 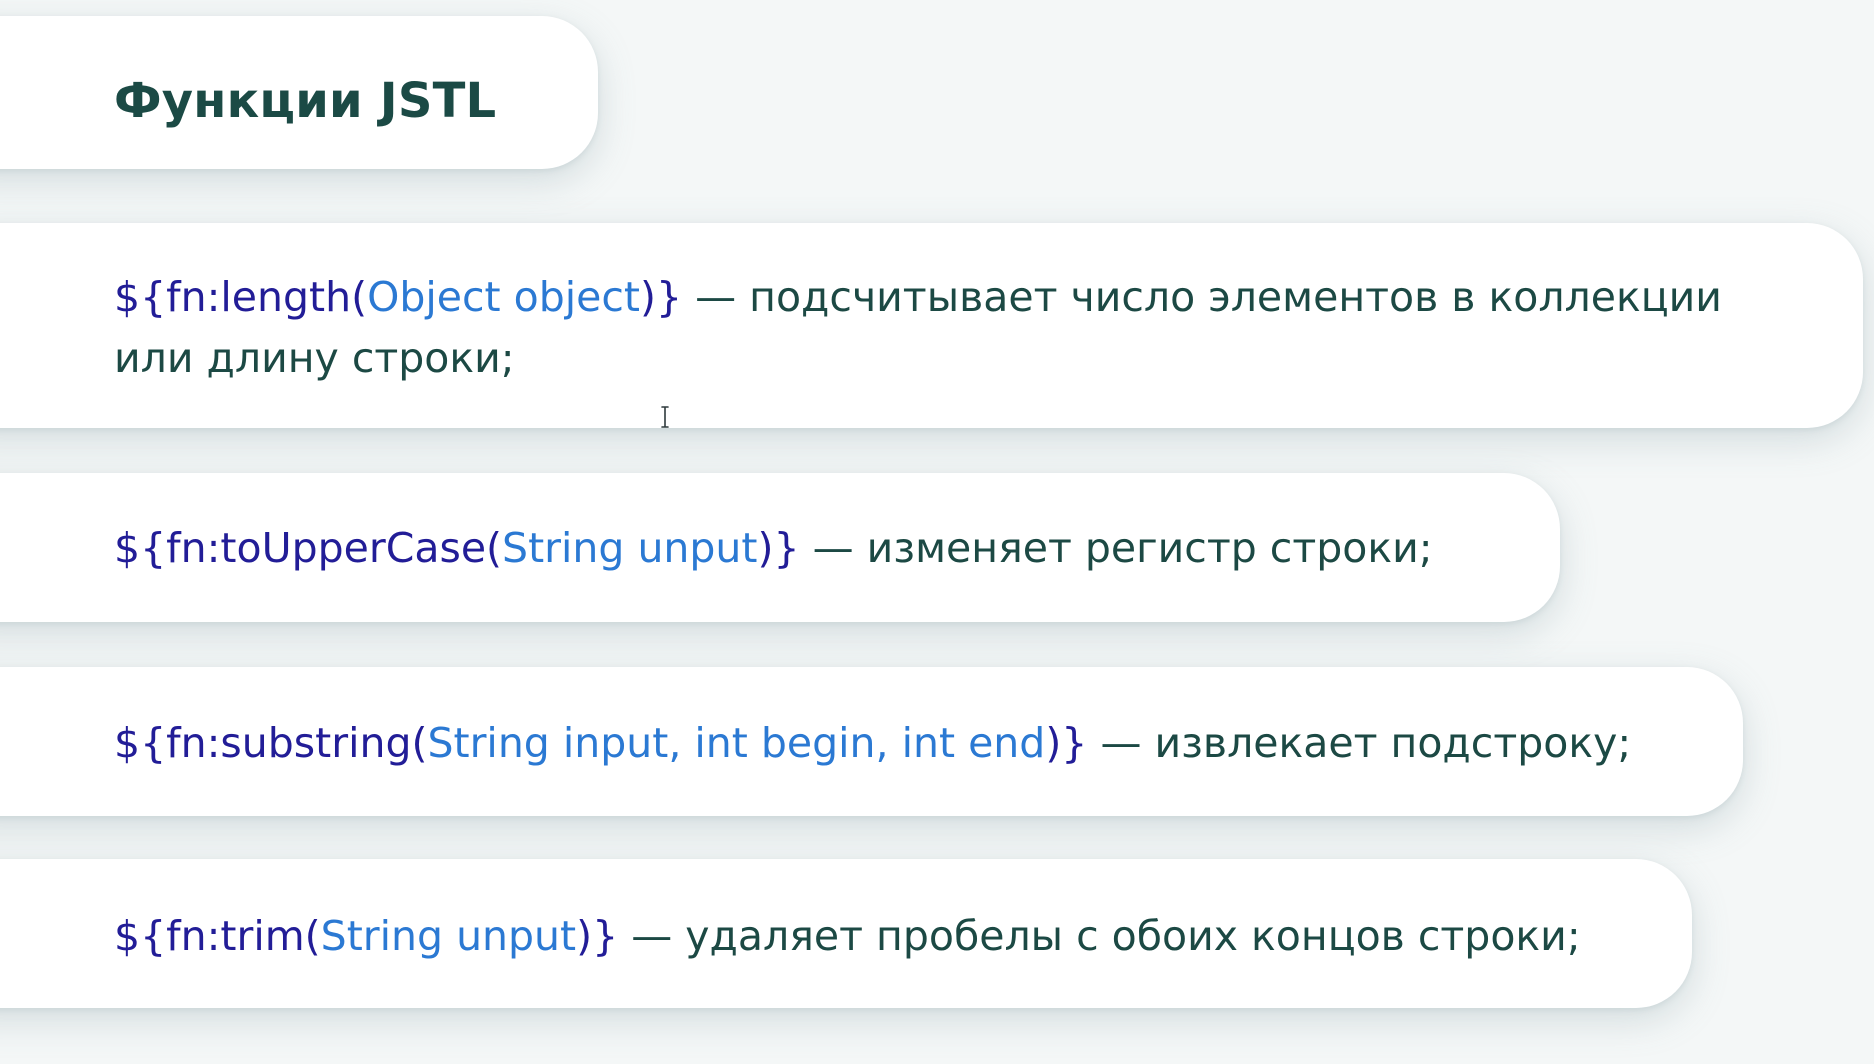 What do you see at coordinates (1099, 936) in the screenshot?
I see `item-trim-description: — удаляет пробелы с обоих концов строки;` at bounding box center [1099, 936].